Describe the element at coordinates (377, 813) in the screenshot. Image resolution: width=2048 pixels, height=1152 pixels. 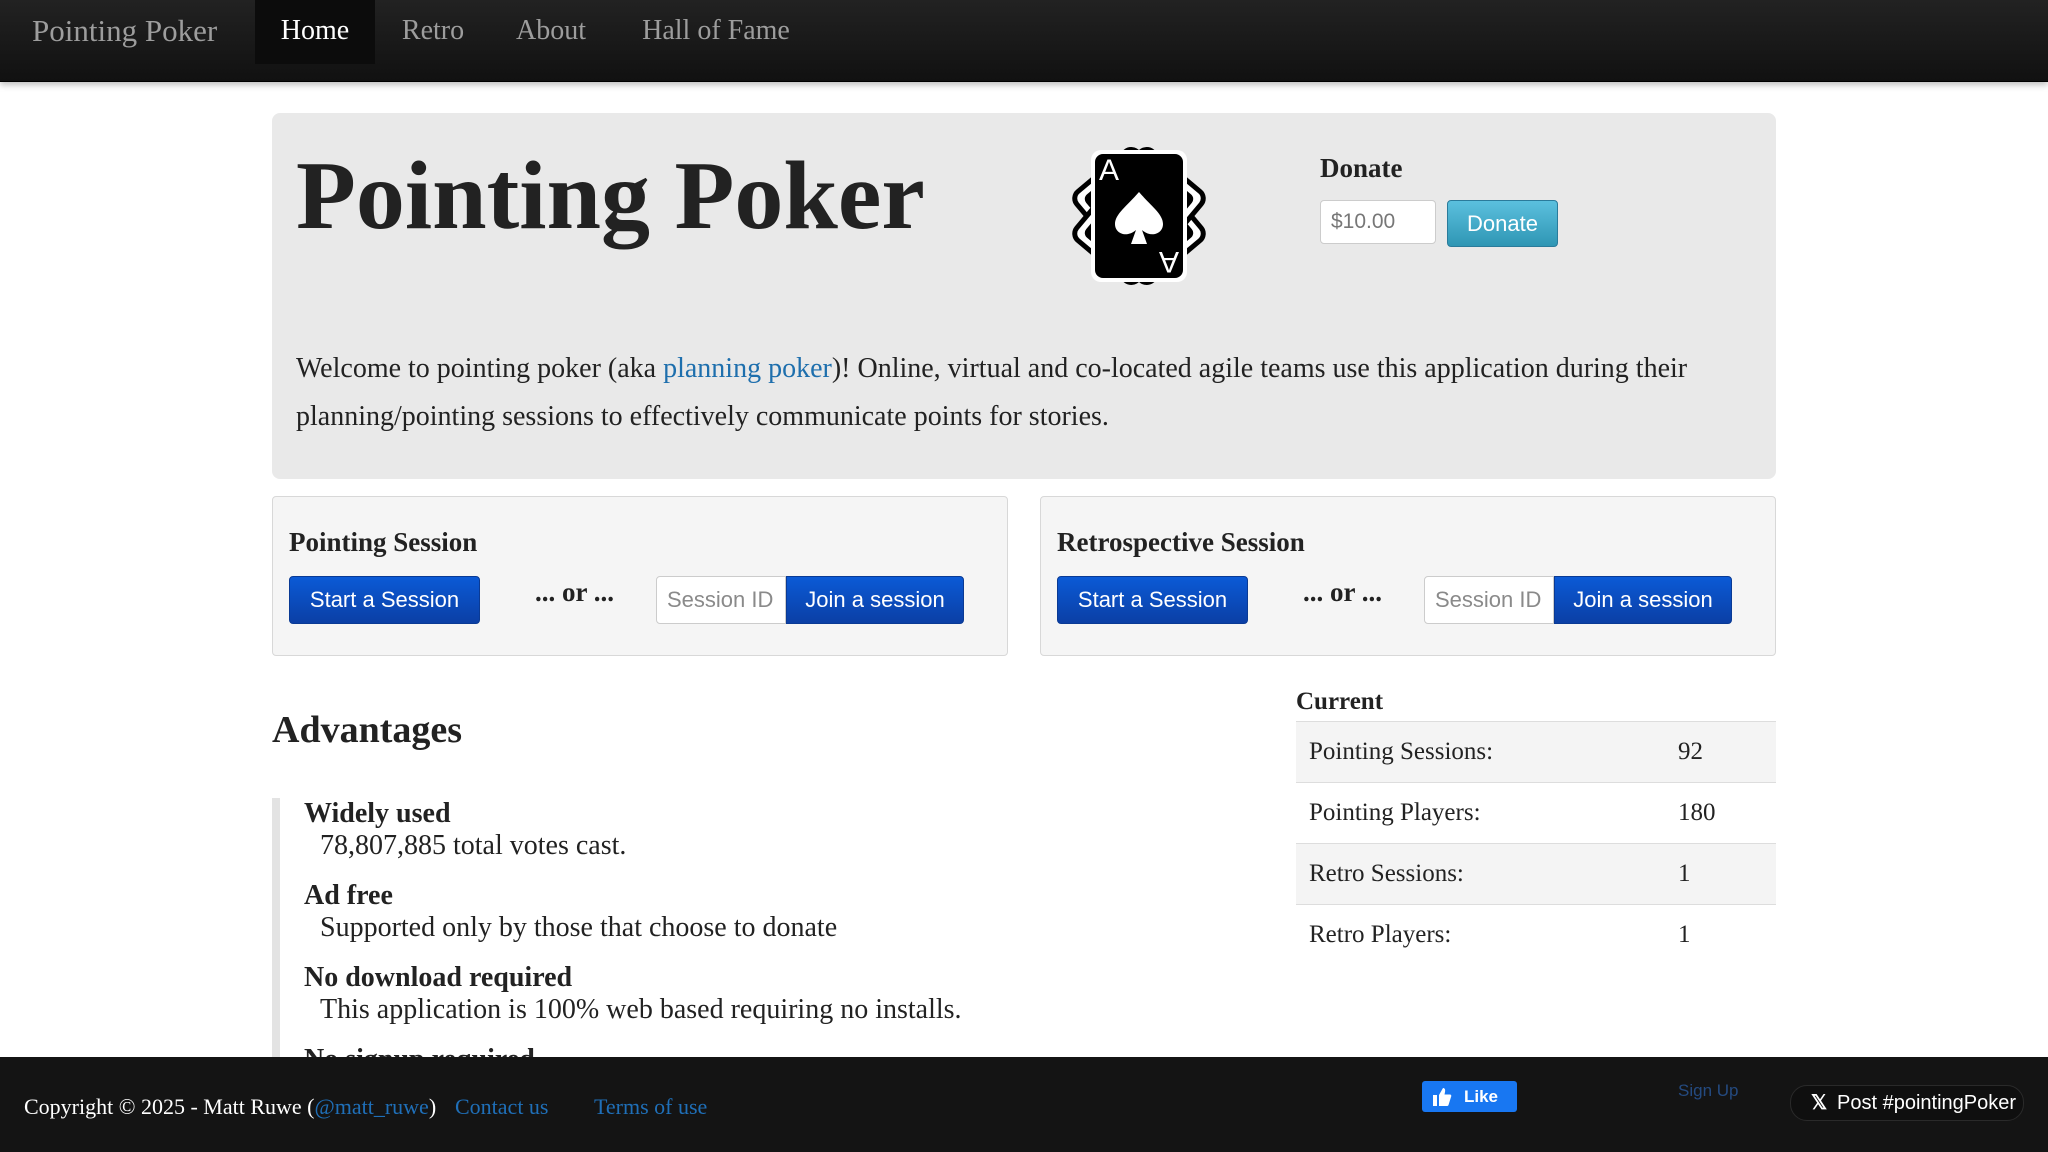
I see `advantage-title: Widely used` at that location.